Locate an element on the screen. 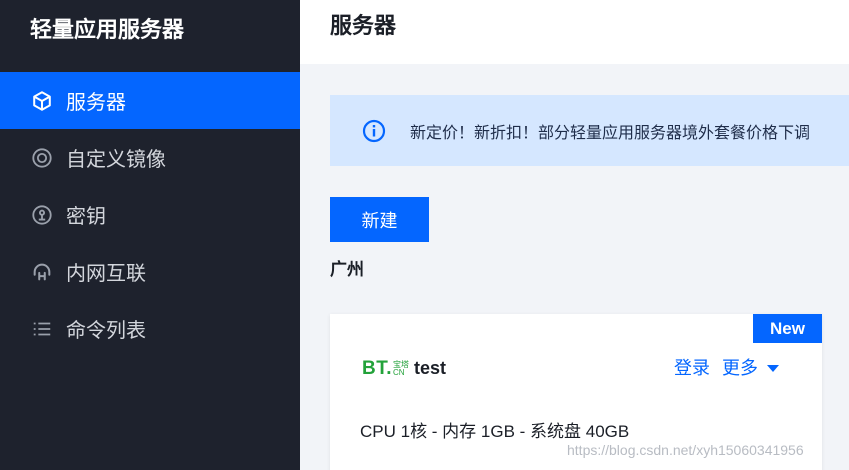 This screenshot has width=849, height=470. sidebar-item-custom-images: 自定义镜像 is located at coordinates (150, 157).